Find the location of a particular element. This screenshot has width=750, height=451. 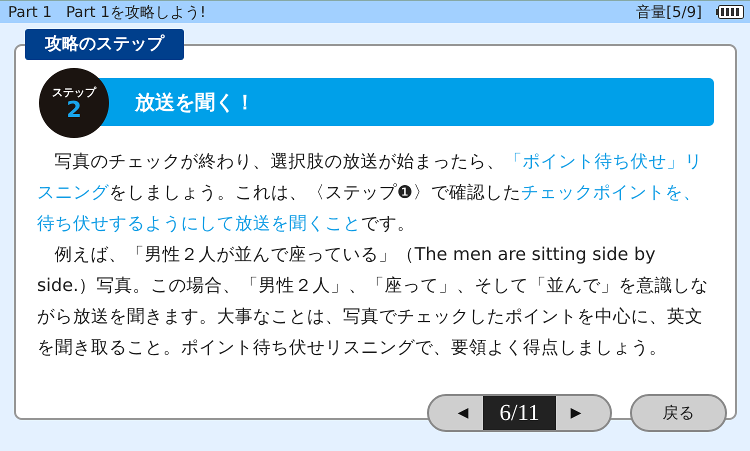

step-number: 2 is located at coordinates (74, 111).